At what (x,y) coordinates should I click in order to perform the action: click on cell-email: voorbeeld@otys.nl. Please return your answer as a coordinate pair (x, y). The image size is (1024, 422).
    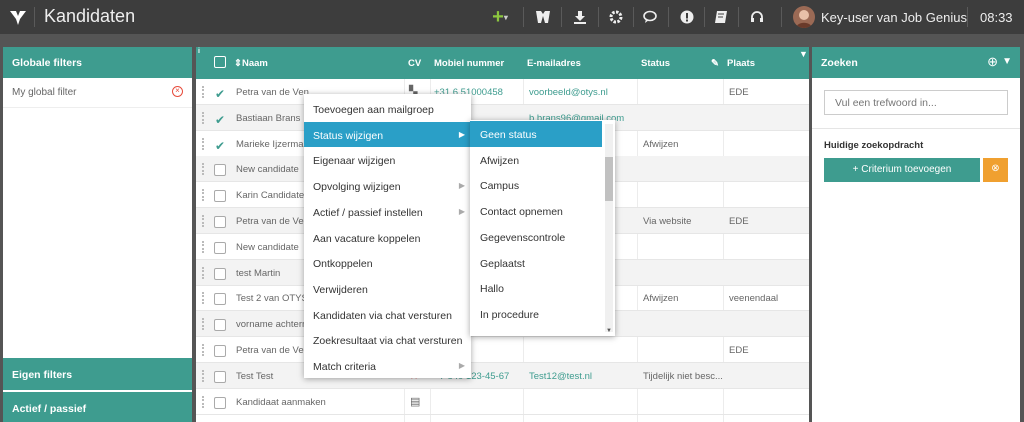
    Looking at the image, I should click on (568, 92).